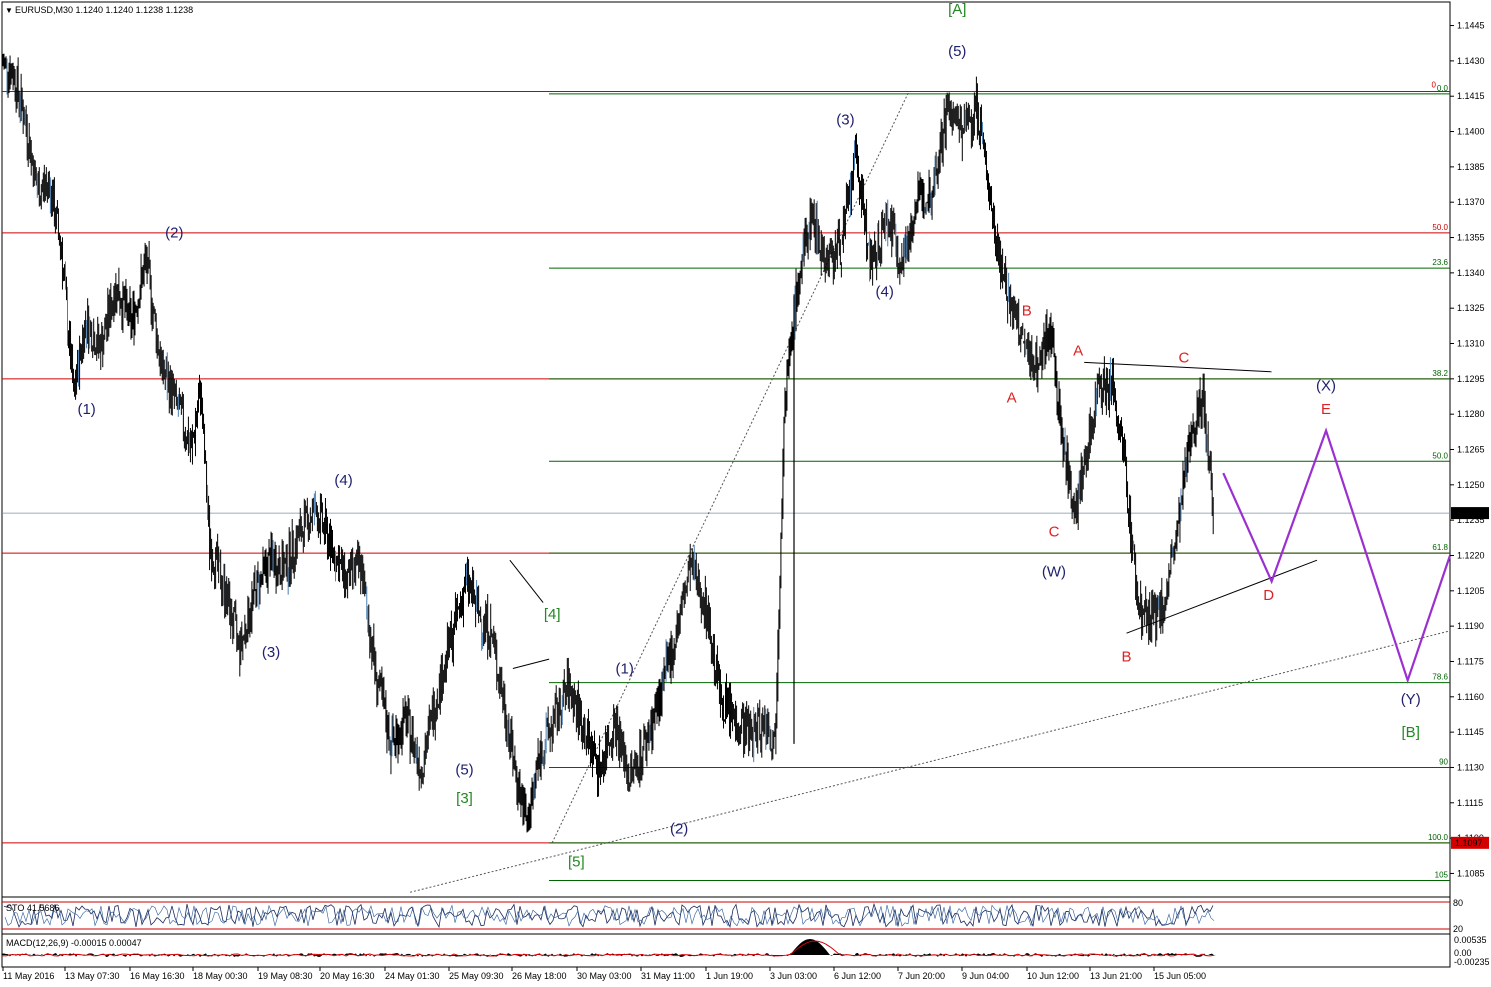  Describe the element at coordinates (1440, 262) in the screenshot. I see `fibo-level-label: 23.6` at that location.